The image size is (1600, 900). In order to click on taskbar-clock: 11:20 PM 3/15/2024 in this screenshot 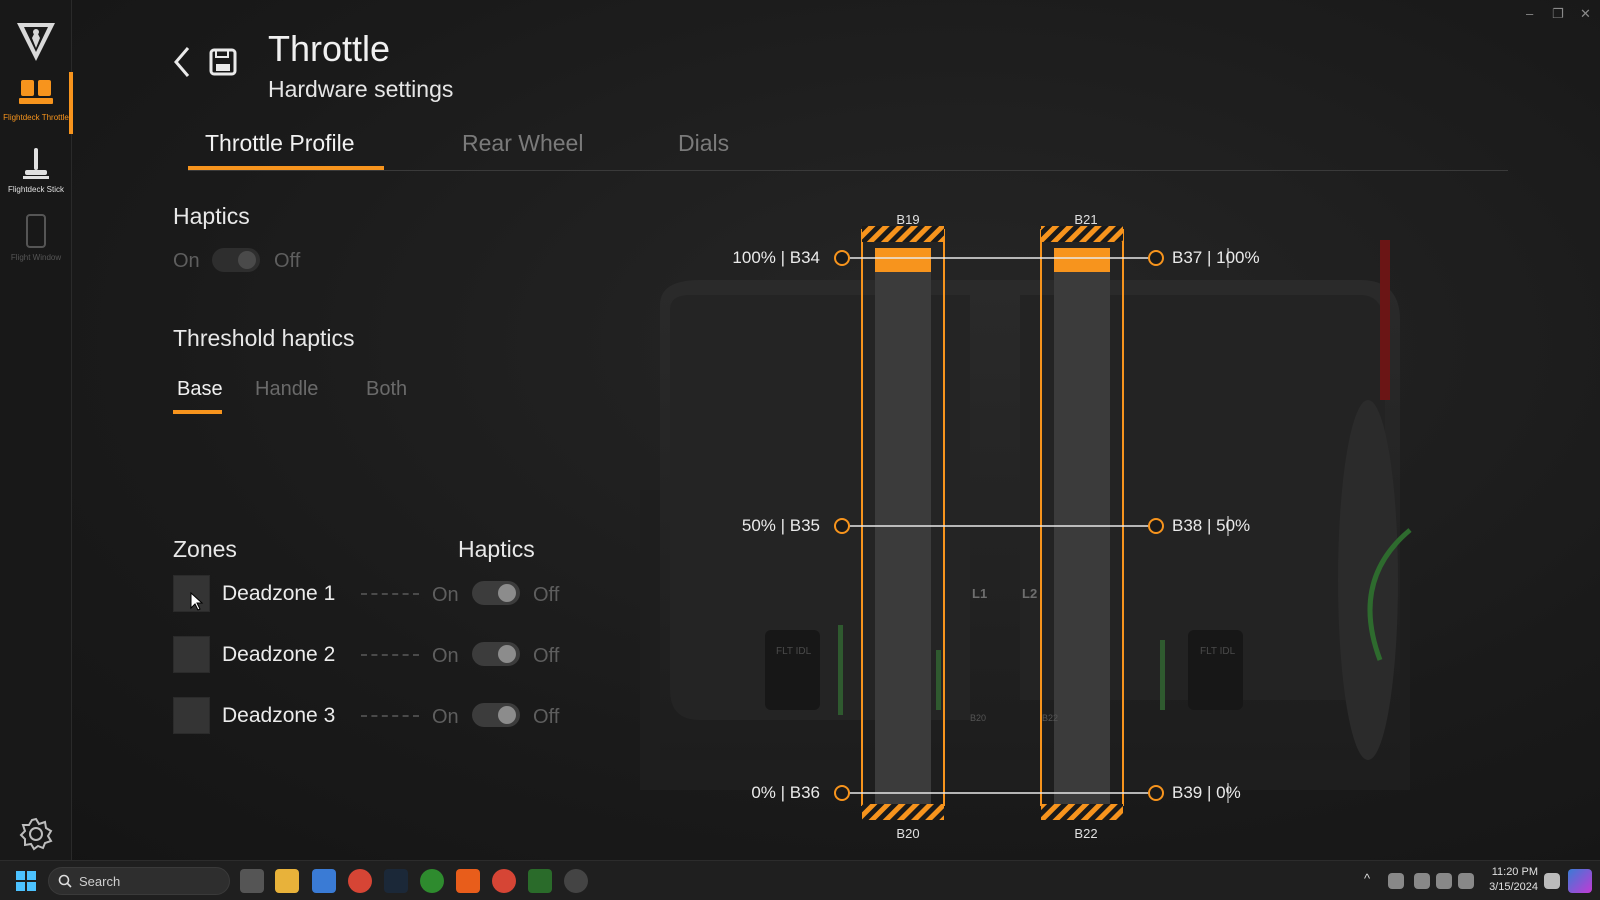, I will do `click(1513, 880)`.